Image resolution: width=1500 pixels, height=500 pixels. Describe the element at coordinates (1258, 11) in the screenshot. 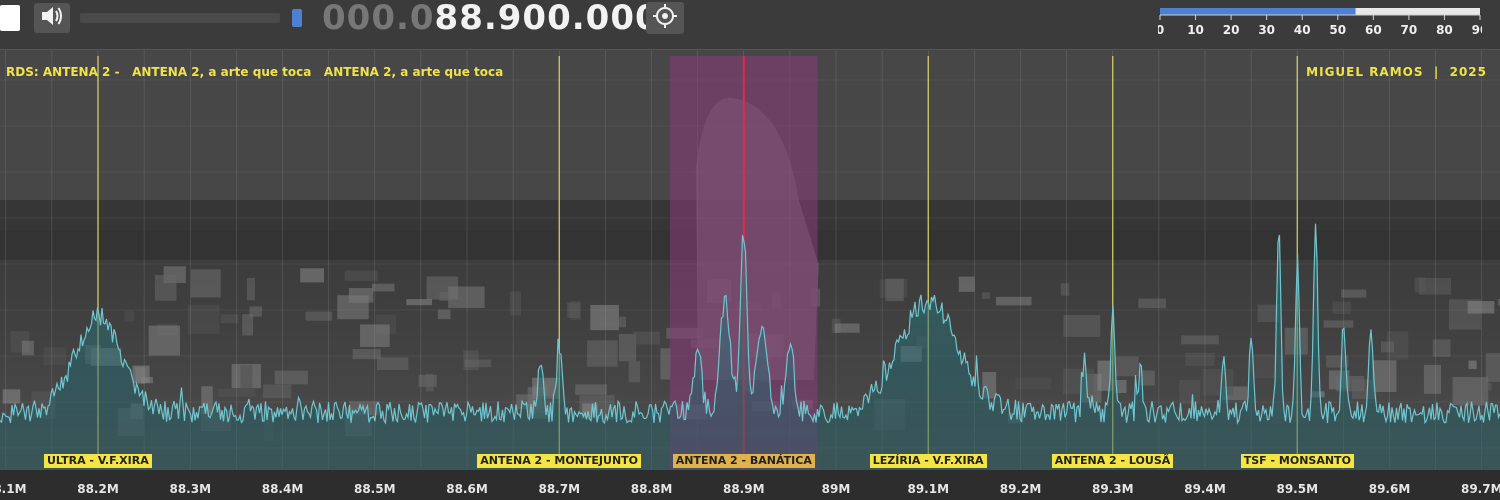

I see `signal-meter-bar` at that location.